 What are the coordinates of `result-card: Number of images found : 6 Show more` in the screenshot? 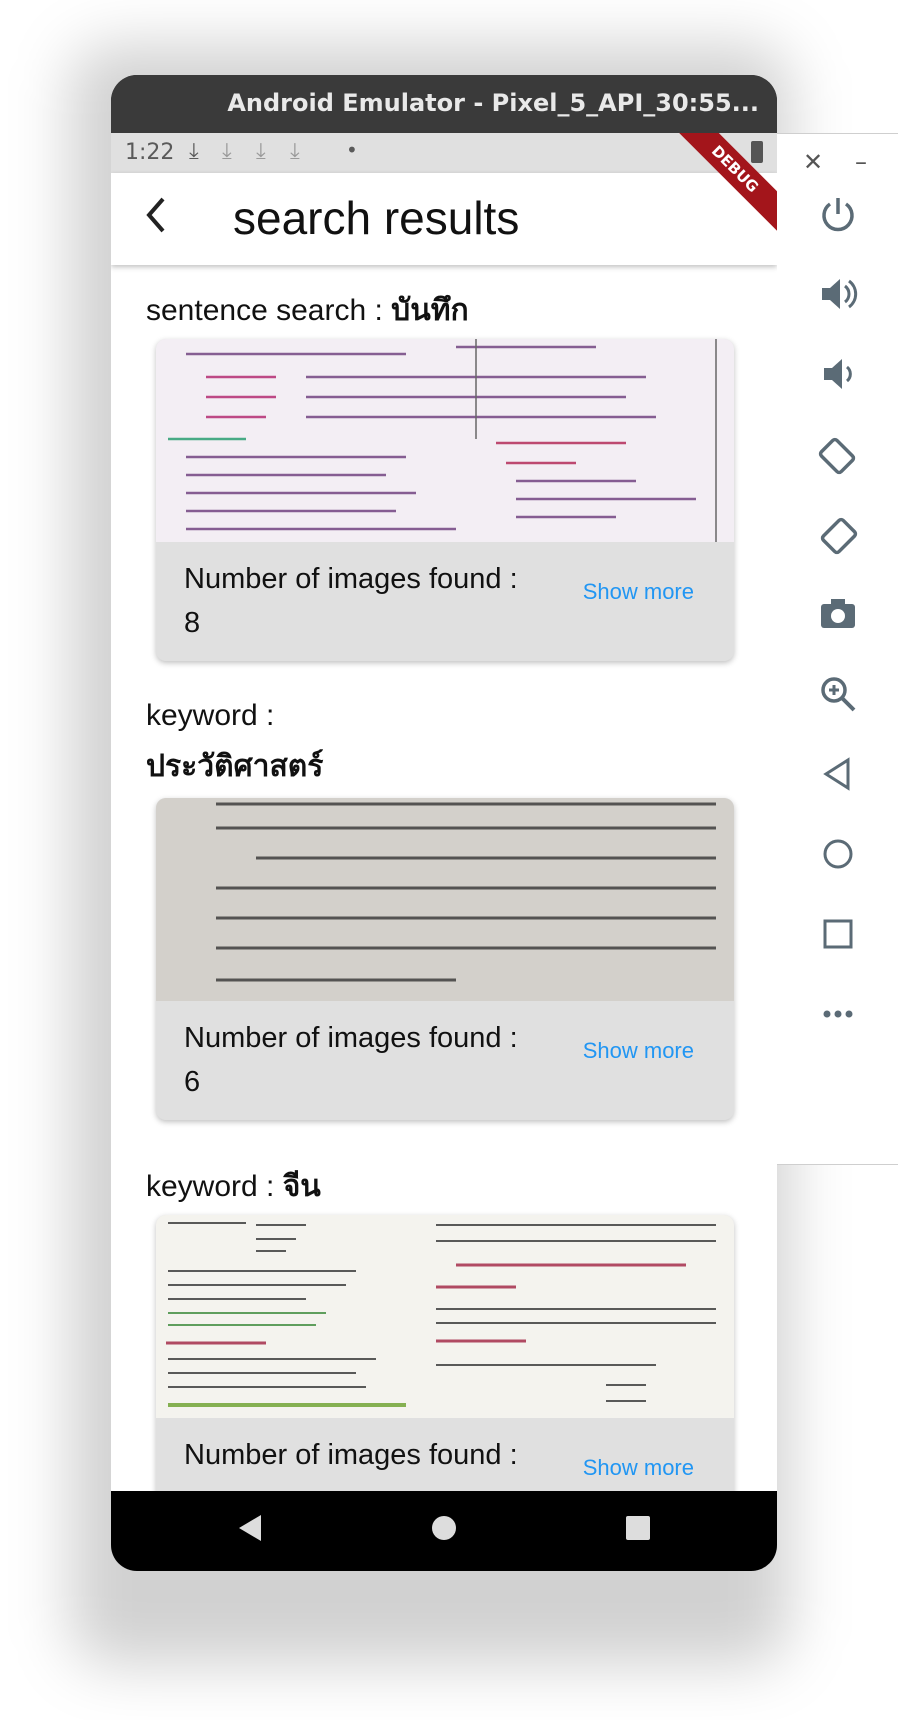 It's located at (445, 959).